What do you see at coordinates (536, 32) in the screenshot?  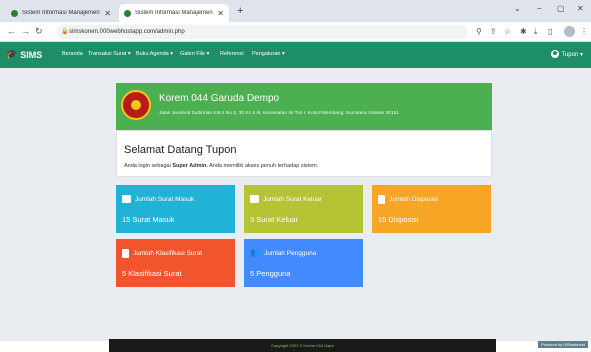 I see `download-icon: ⤓` at bounding box center [536, 32].